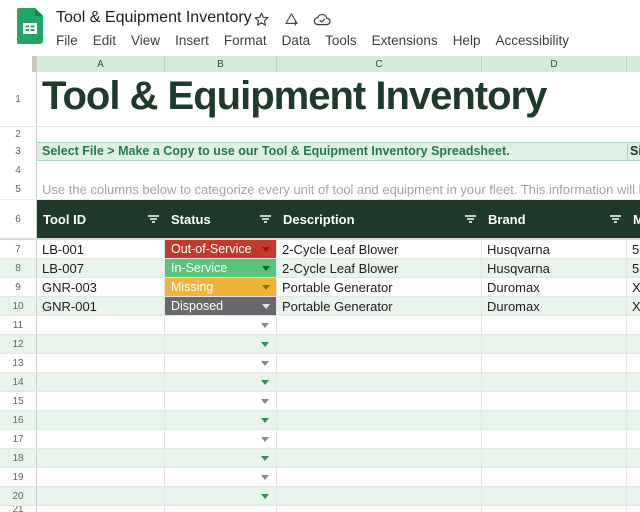 The image size is (640, 512). Describe the element at coordinates (18, 344) in the screenshot. I see `row-number-12: 12` at that location.